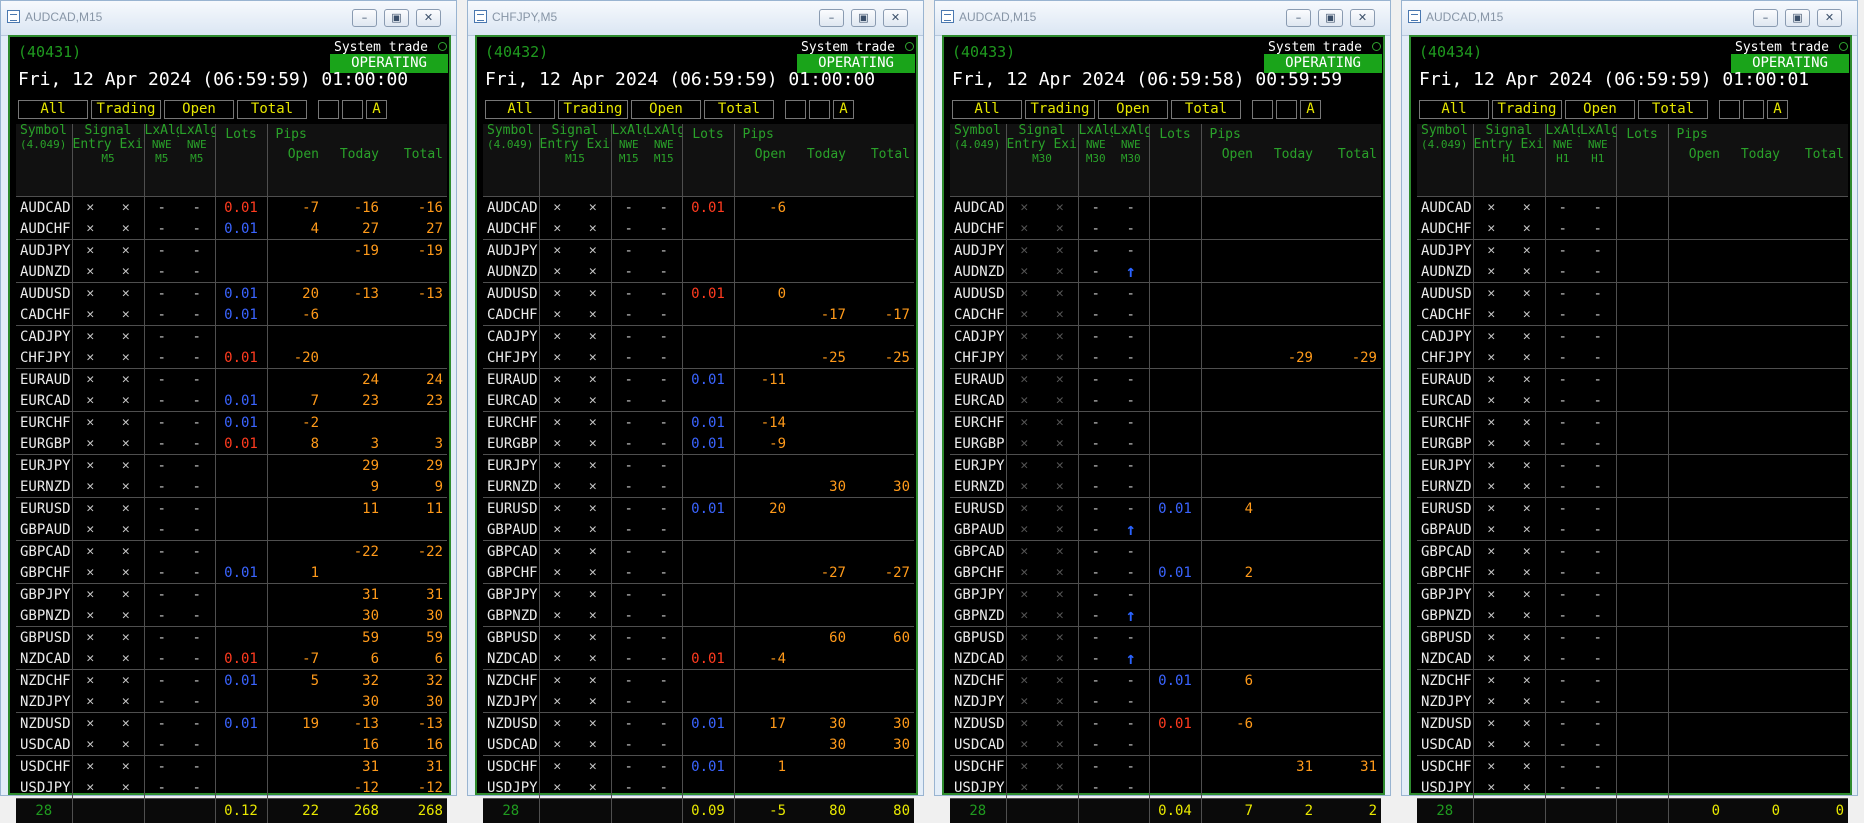  What do you see at coordinates (231, 745) in the screenshot?
I see `table-row: USDCAD✕✕--1616` at bounding box center [231, 745].